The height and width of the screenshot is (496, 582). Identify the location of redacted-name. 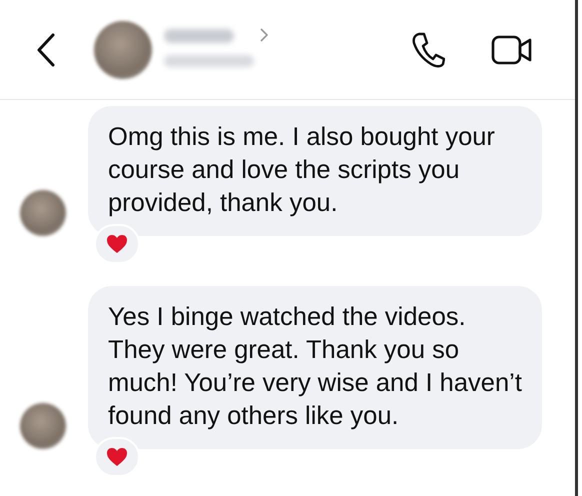
(199, 35).